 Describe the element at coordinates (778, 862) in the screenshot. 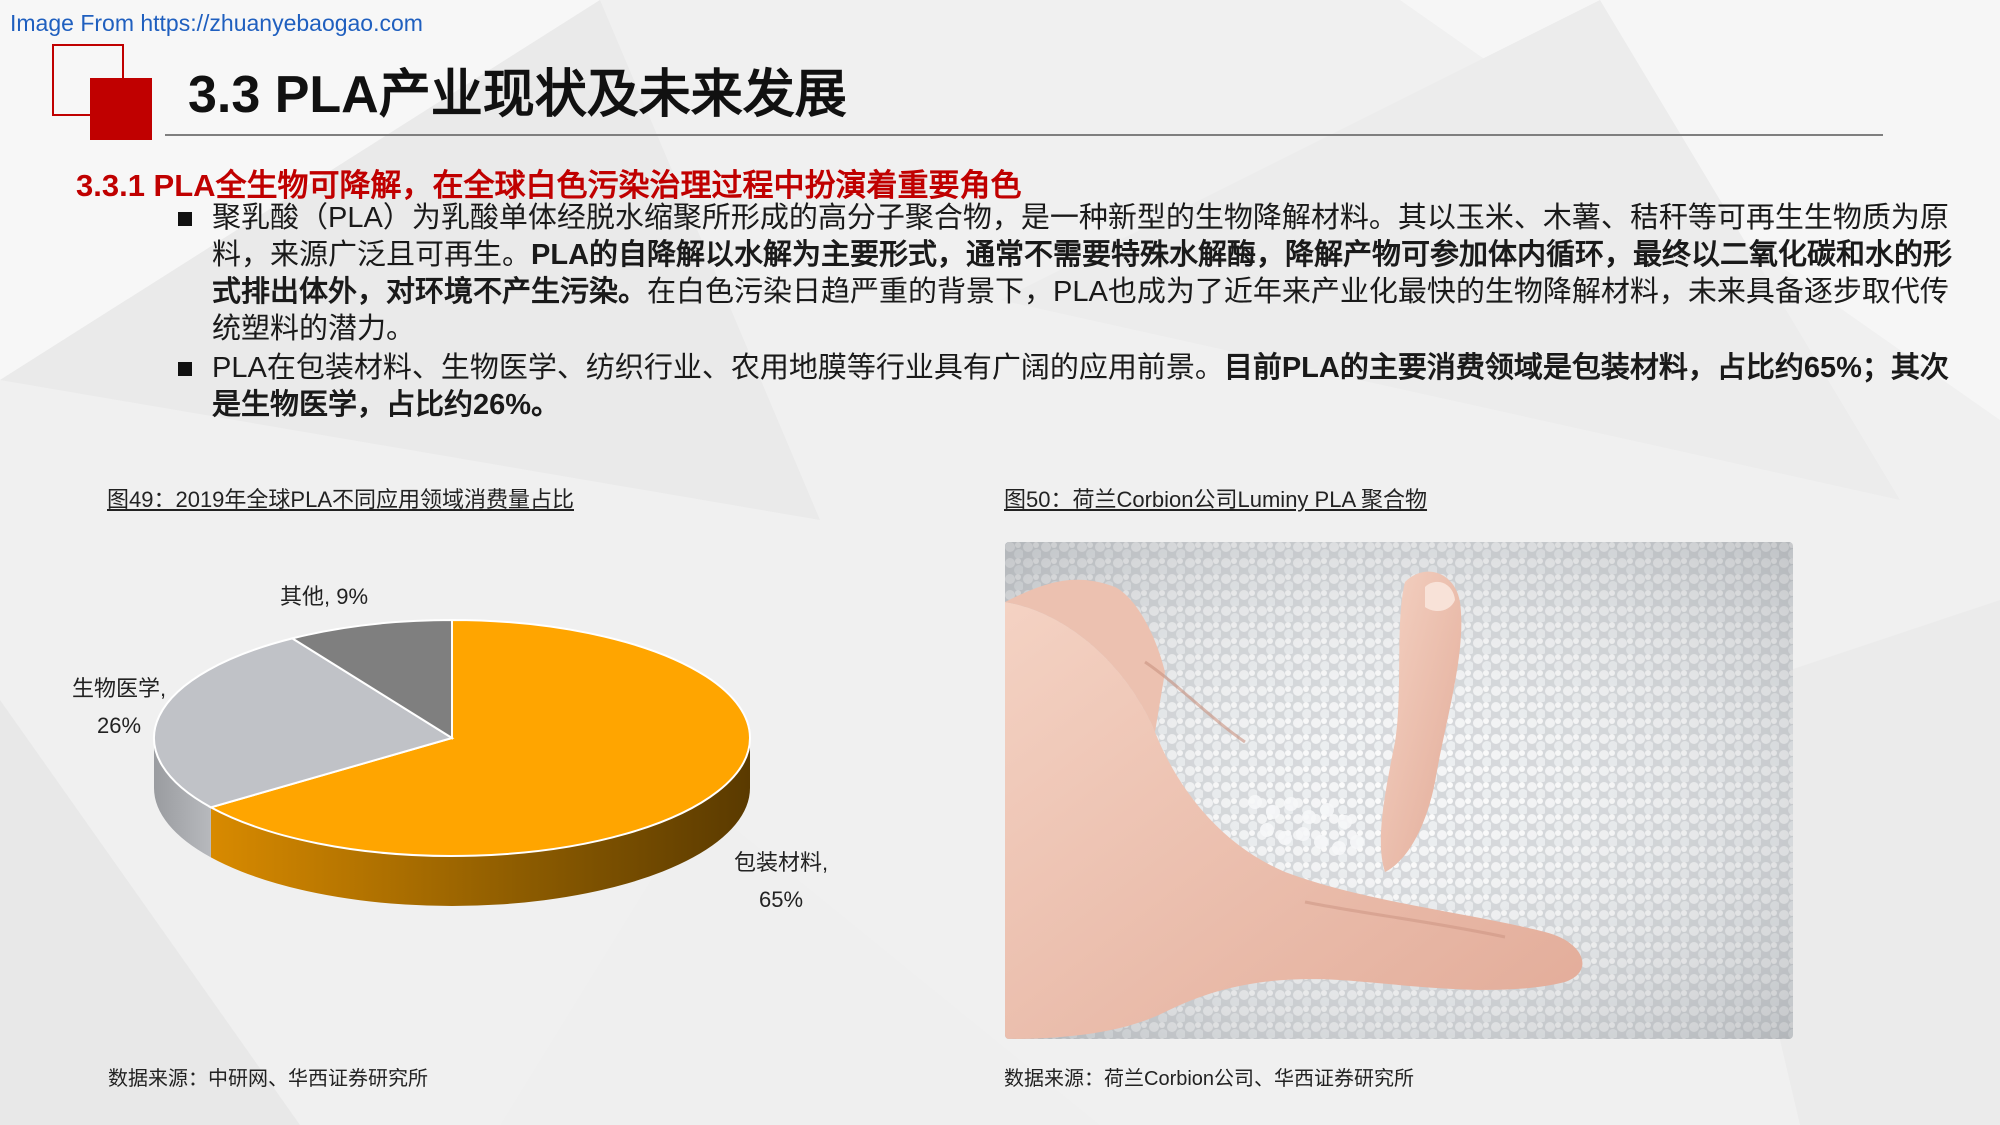

I see `pie-label-packaging-name: 包装材料` at that location.